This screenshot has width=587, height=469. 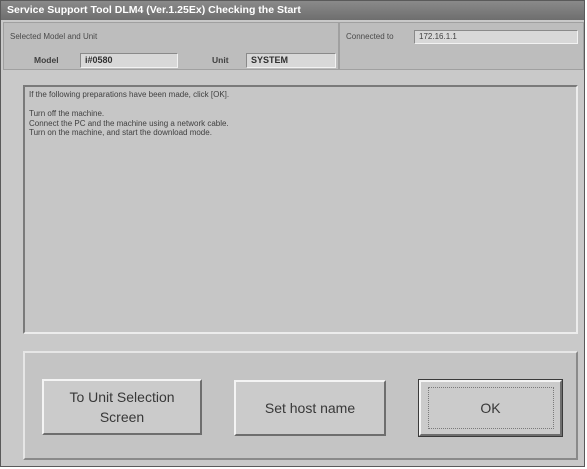 I want to click on message-line: Turn off the machine., so click(x=67, y=113).